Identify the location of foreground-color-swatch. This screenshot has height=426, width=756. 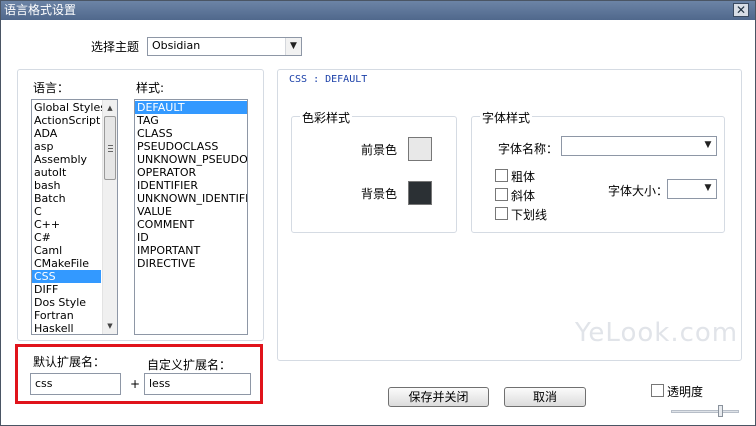
(420, 149).